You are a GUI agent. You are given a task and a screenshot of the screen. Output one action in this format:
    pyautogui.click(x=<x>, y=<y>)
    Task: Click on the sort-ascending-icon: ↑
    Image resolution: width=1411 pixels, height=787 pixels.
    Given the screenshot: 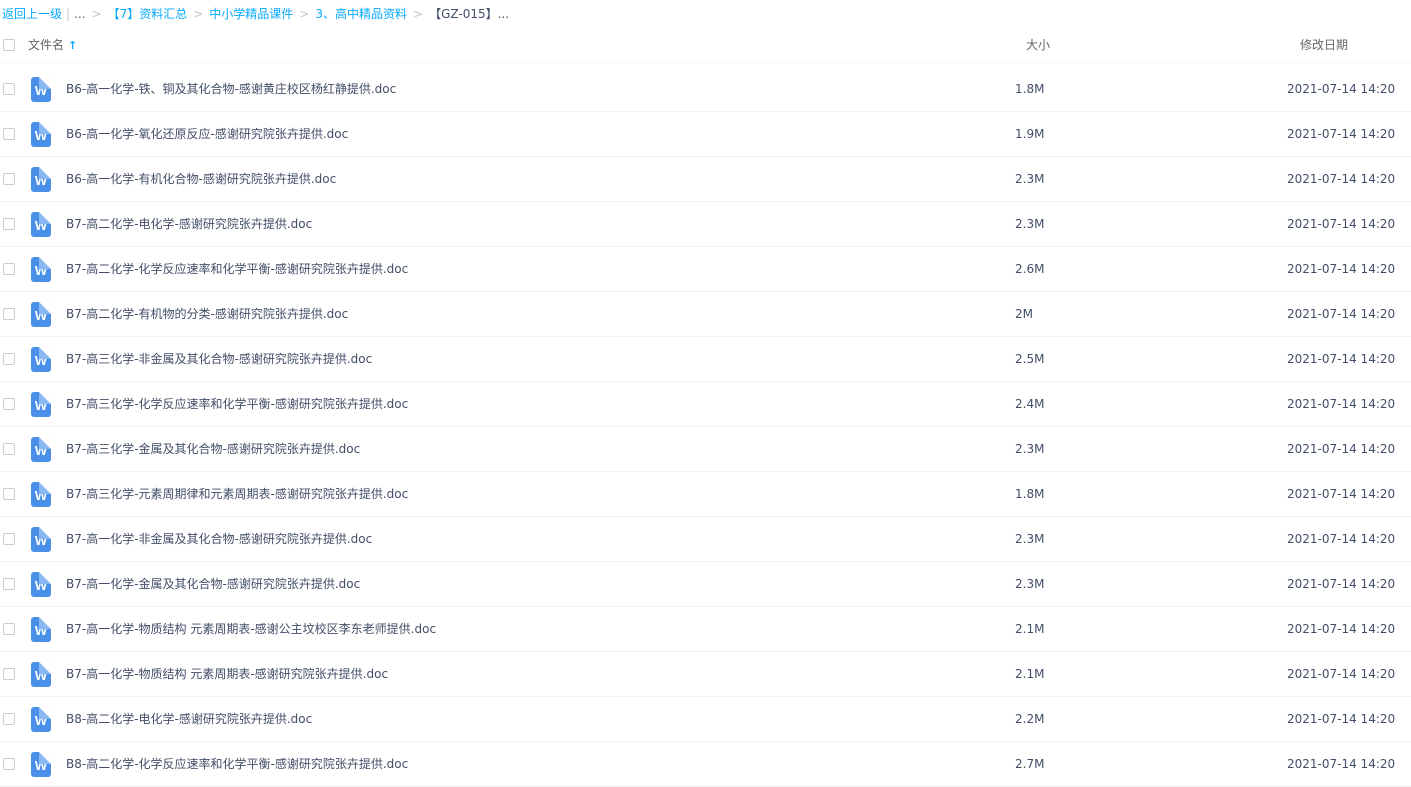 What is the action you would take?
    pyautogui.click(x=73, y=45)
    